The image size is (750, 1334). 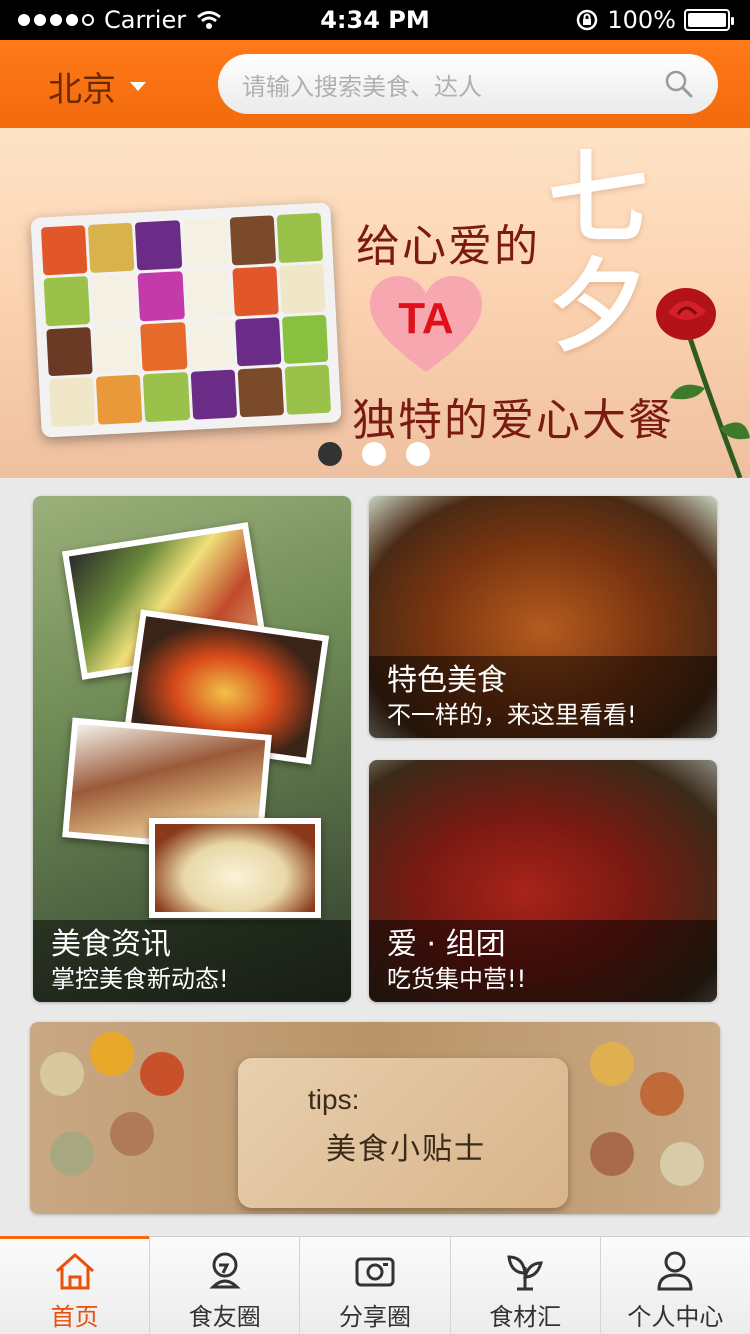 What do you see at coordinates (448, 246) in the screenshot?
I see `banner-line1: 给心爱的` at bounding box center [448, 246].